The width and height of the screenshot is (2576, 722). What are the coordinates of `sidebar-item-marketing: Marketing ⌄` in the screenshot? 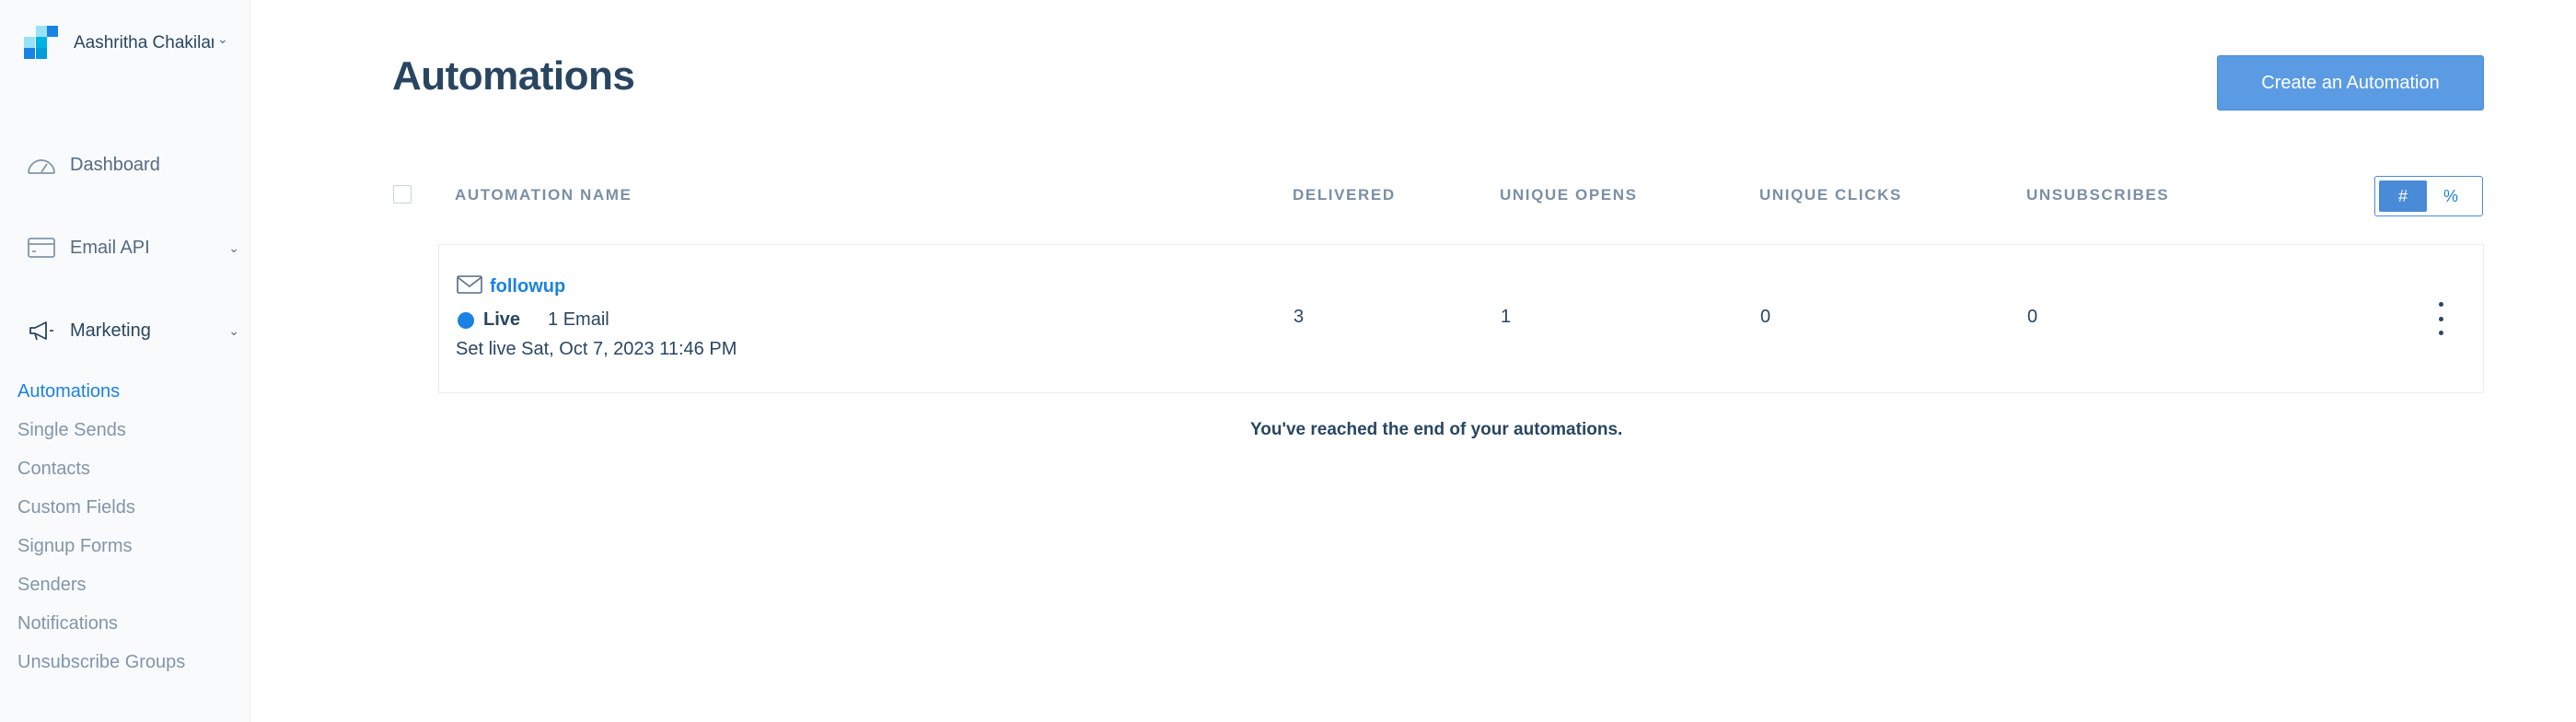 It's located at (132, 331).